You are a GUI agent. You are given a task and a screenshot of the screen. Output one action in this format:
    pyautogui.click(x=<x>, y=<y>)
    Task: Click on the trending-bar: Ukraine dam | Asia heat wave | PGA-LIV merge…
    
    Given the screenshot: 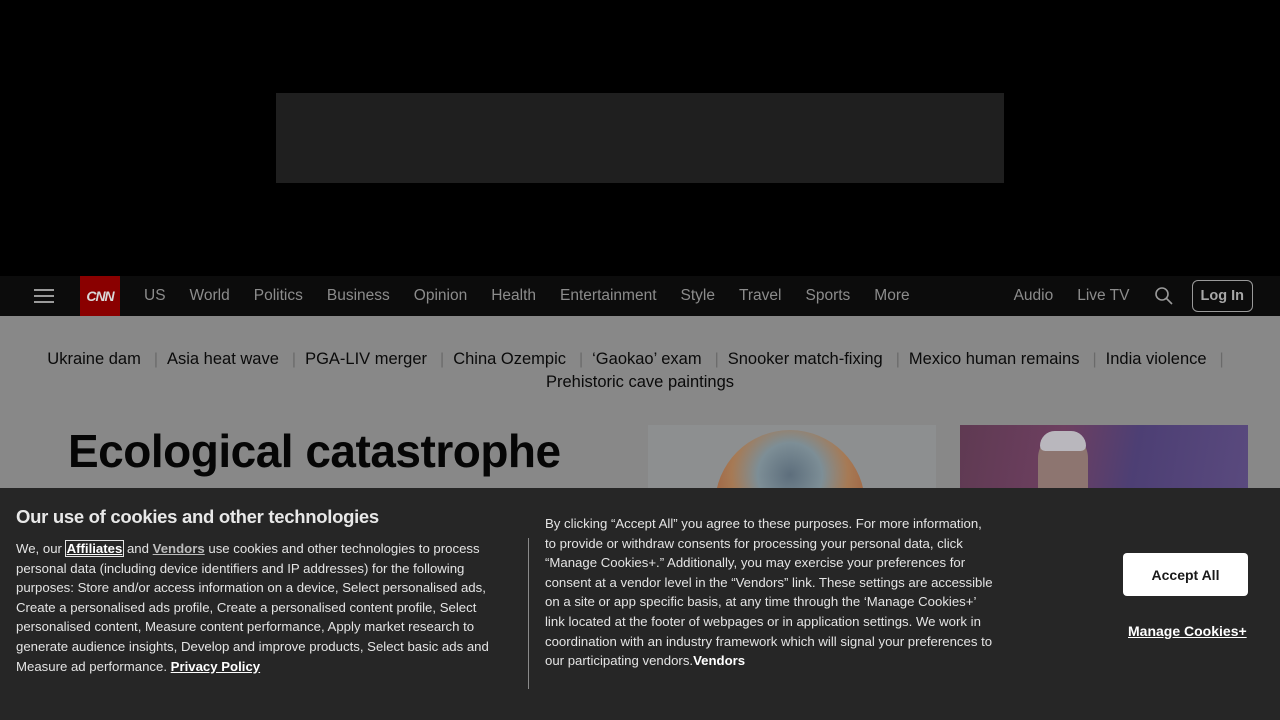 What is the action you would take?
    pyautogui.click(x=635, y=370)
    